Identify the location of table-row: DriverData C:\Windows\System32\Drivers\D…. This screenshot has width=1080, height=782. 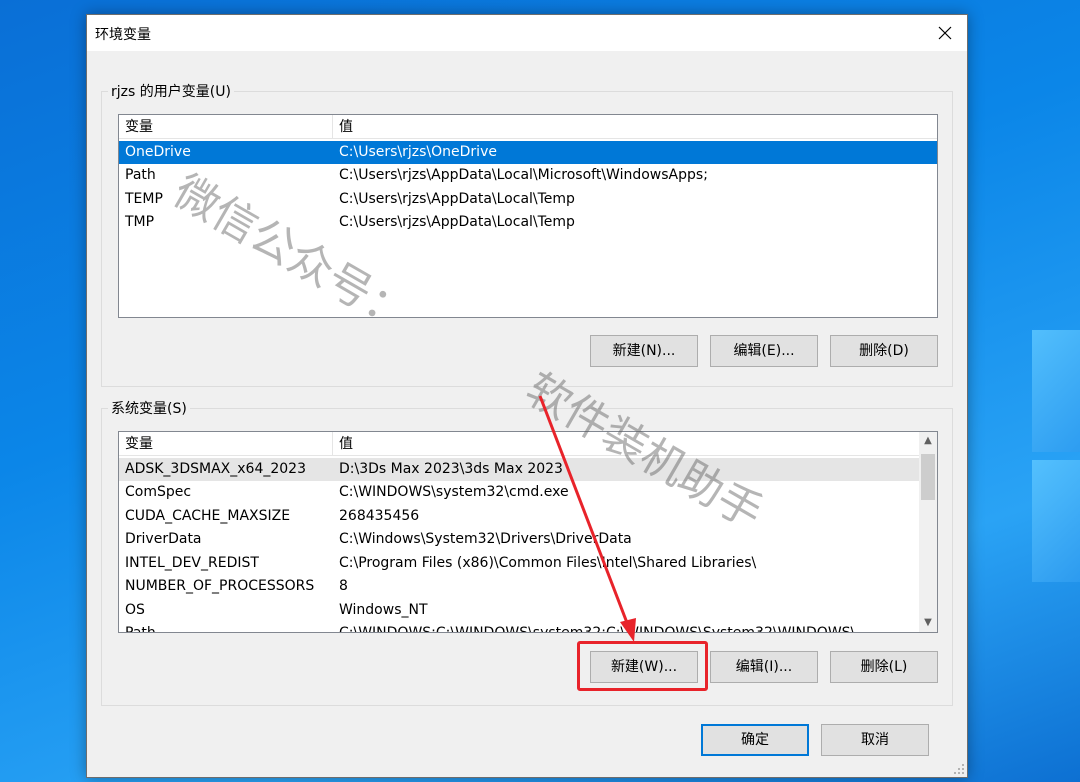
(519, 539).